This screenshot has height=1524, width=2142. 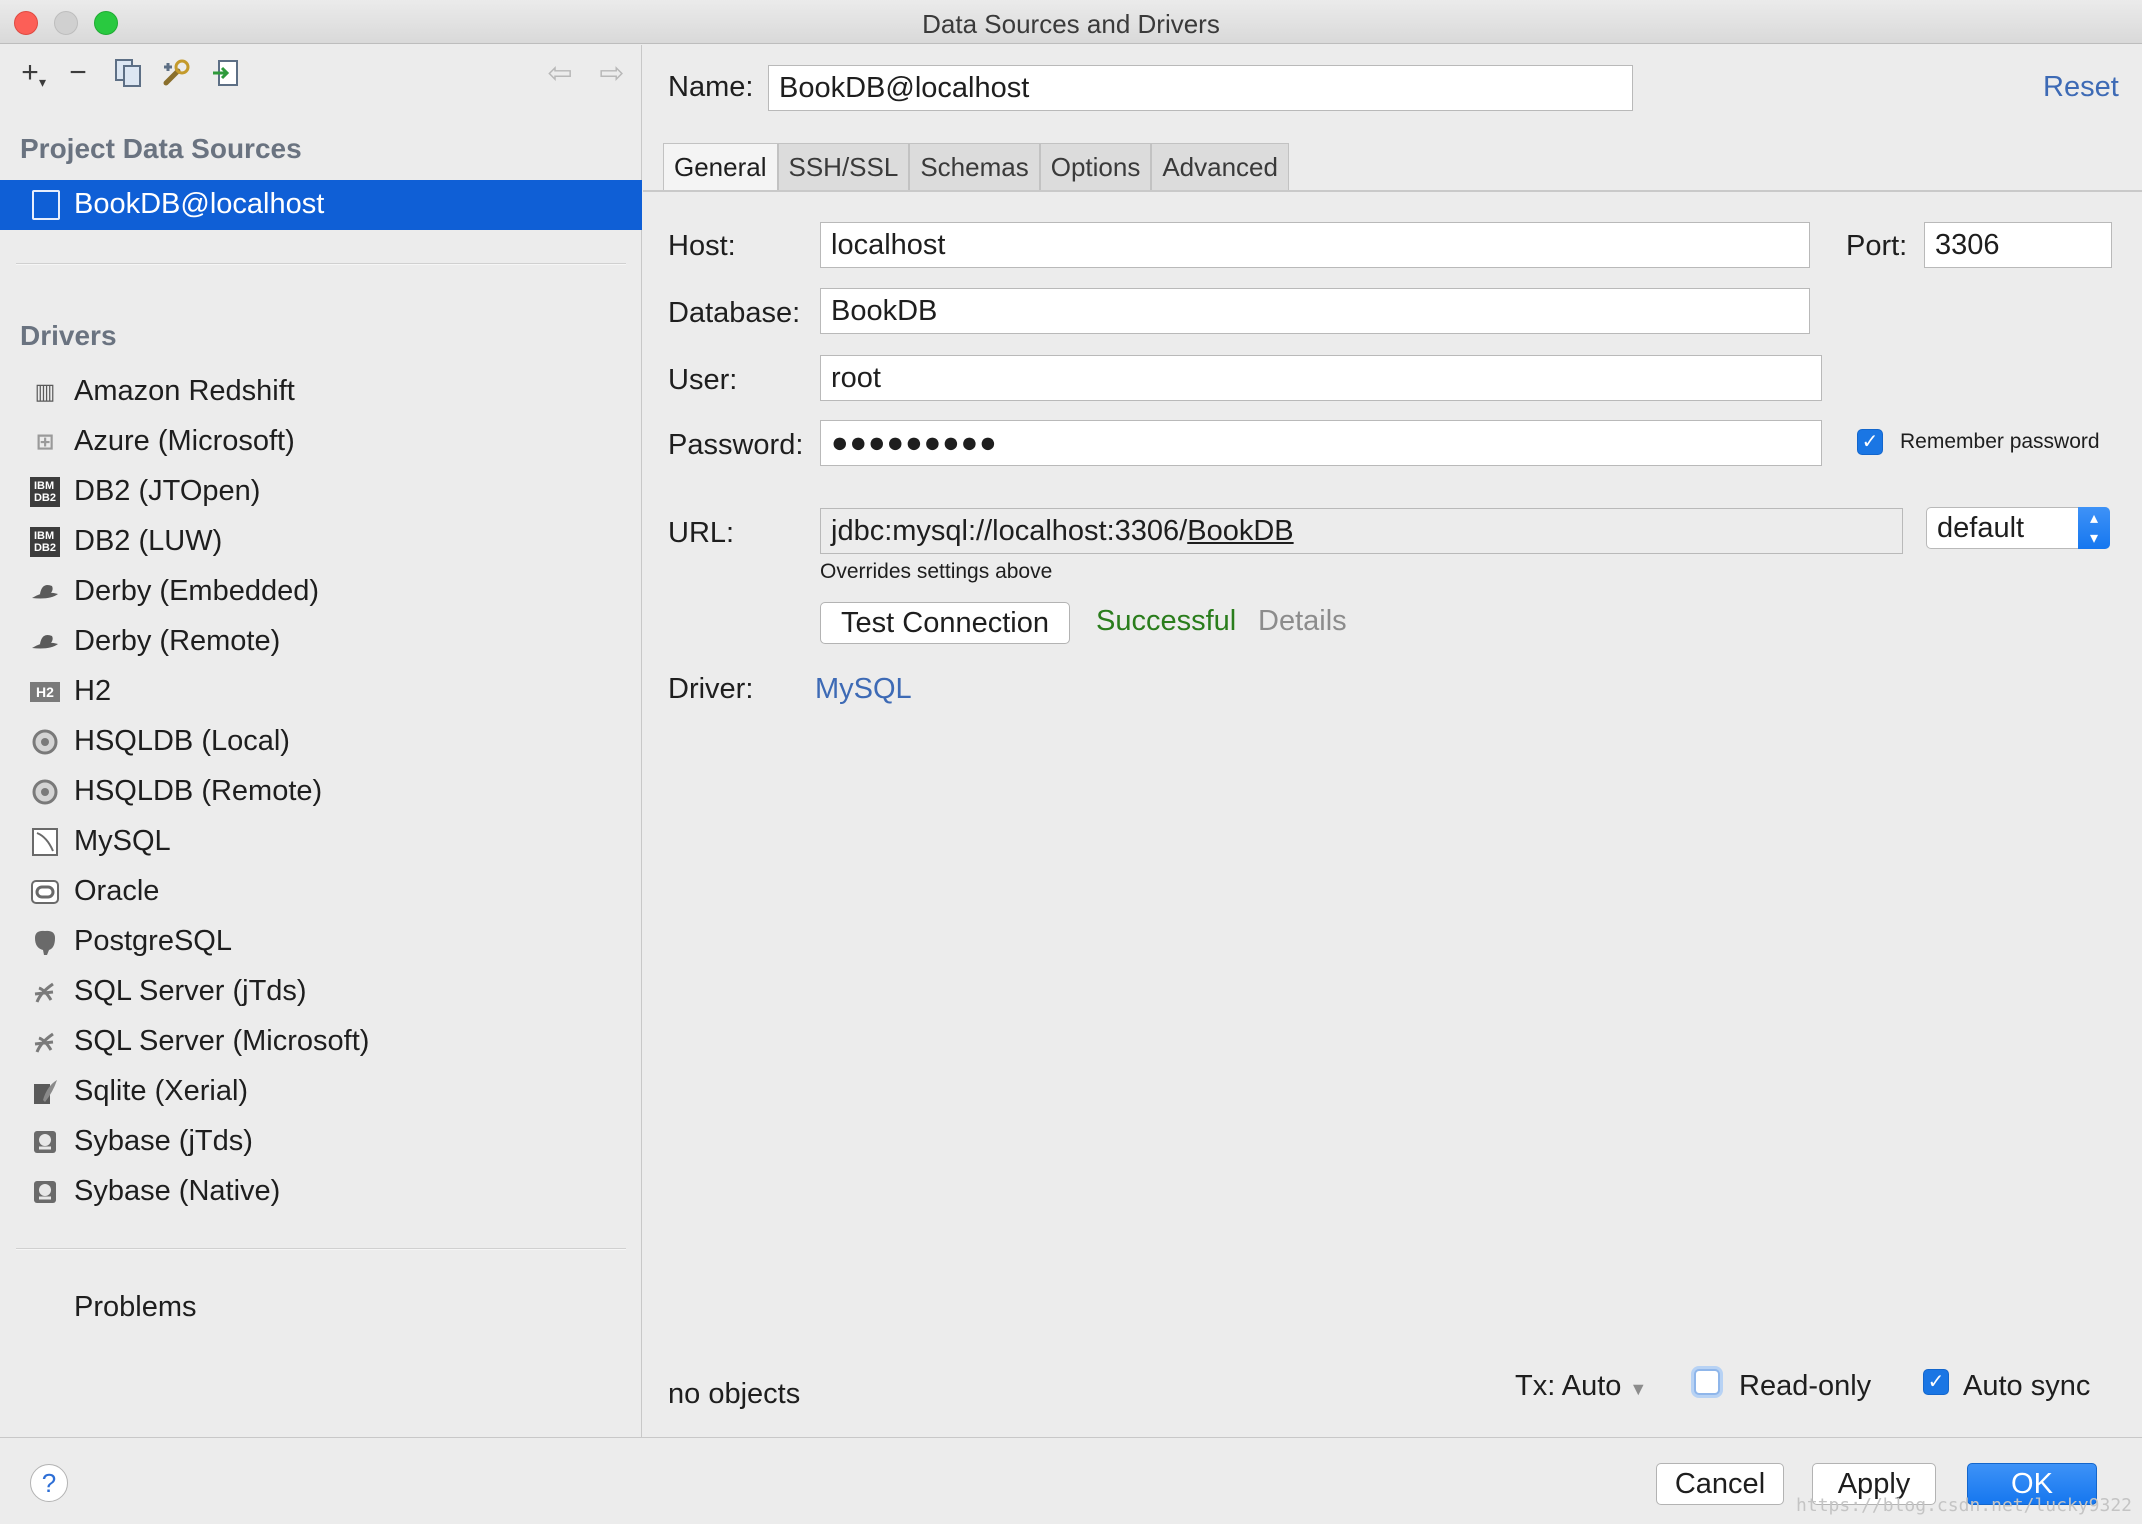 I want to click on url-database-link: BookDB, so click(x=1240, y=531).